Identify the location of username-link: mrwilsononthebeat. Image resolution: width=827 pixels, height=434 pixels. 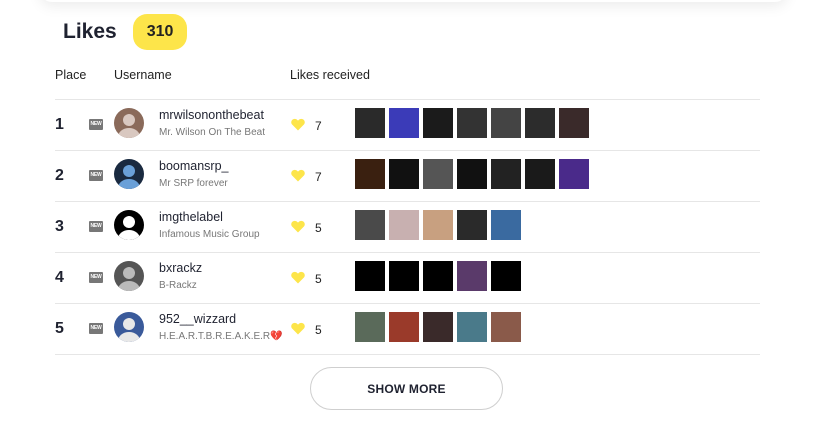
(211, 115).